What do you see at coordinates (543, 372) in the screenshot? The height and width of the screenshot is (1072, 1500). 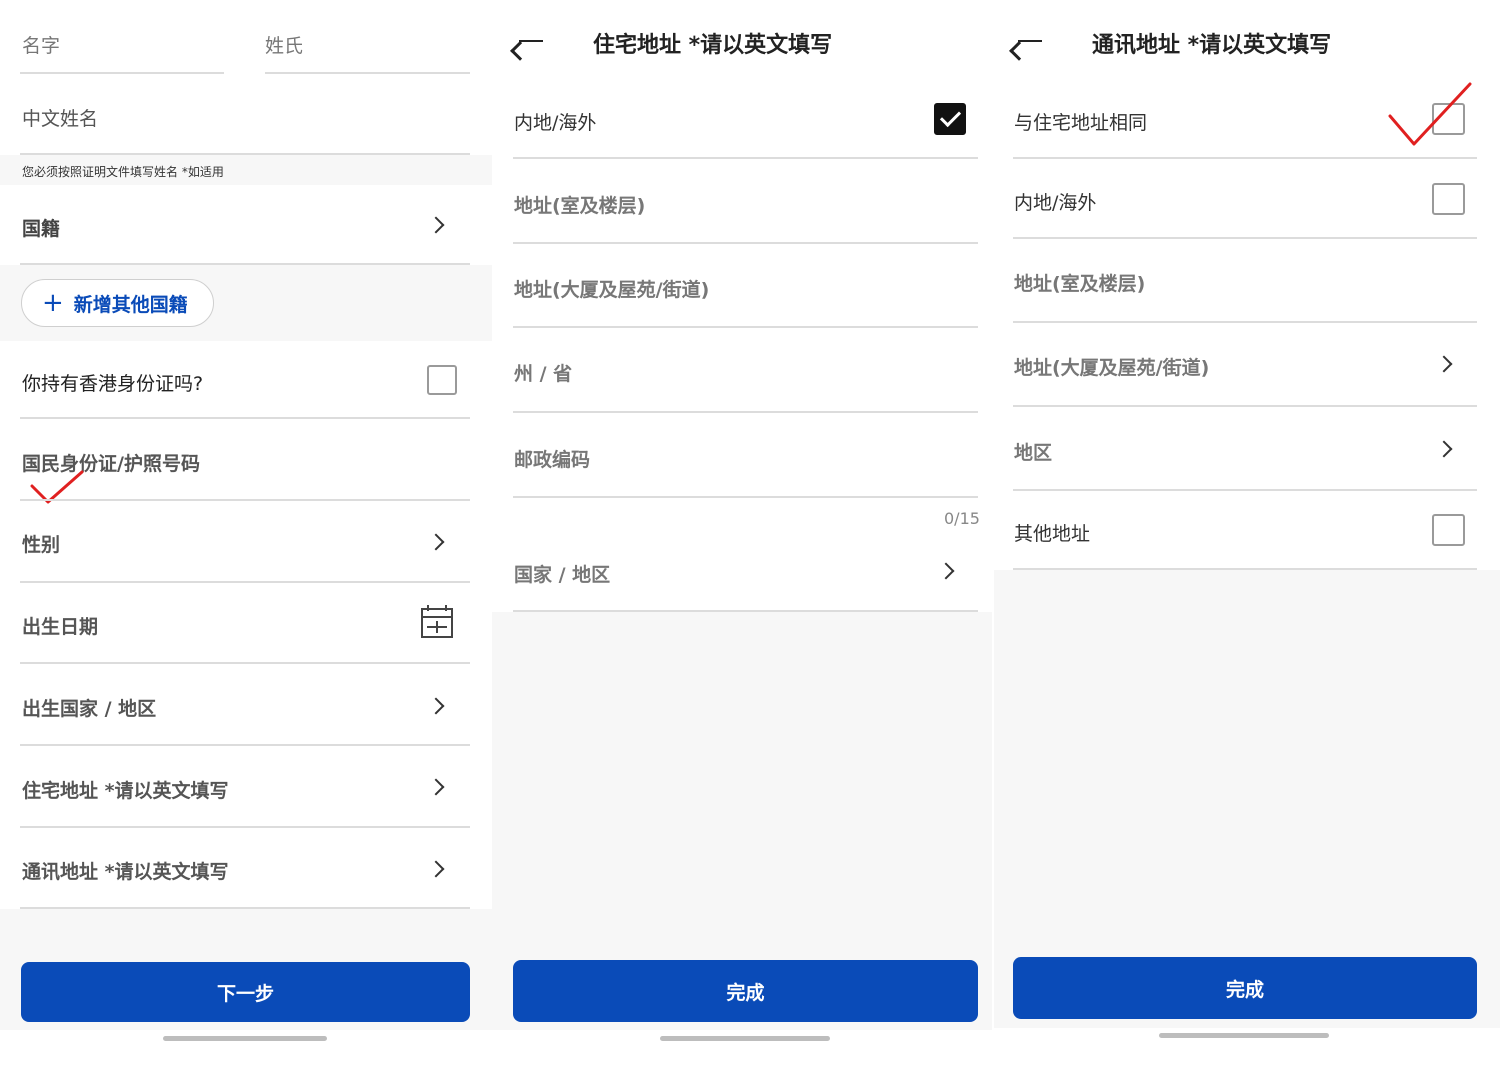 I see `state-province-field: 州 / 省` at bounding box center [543, 372].